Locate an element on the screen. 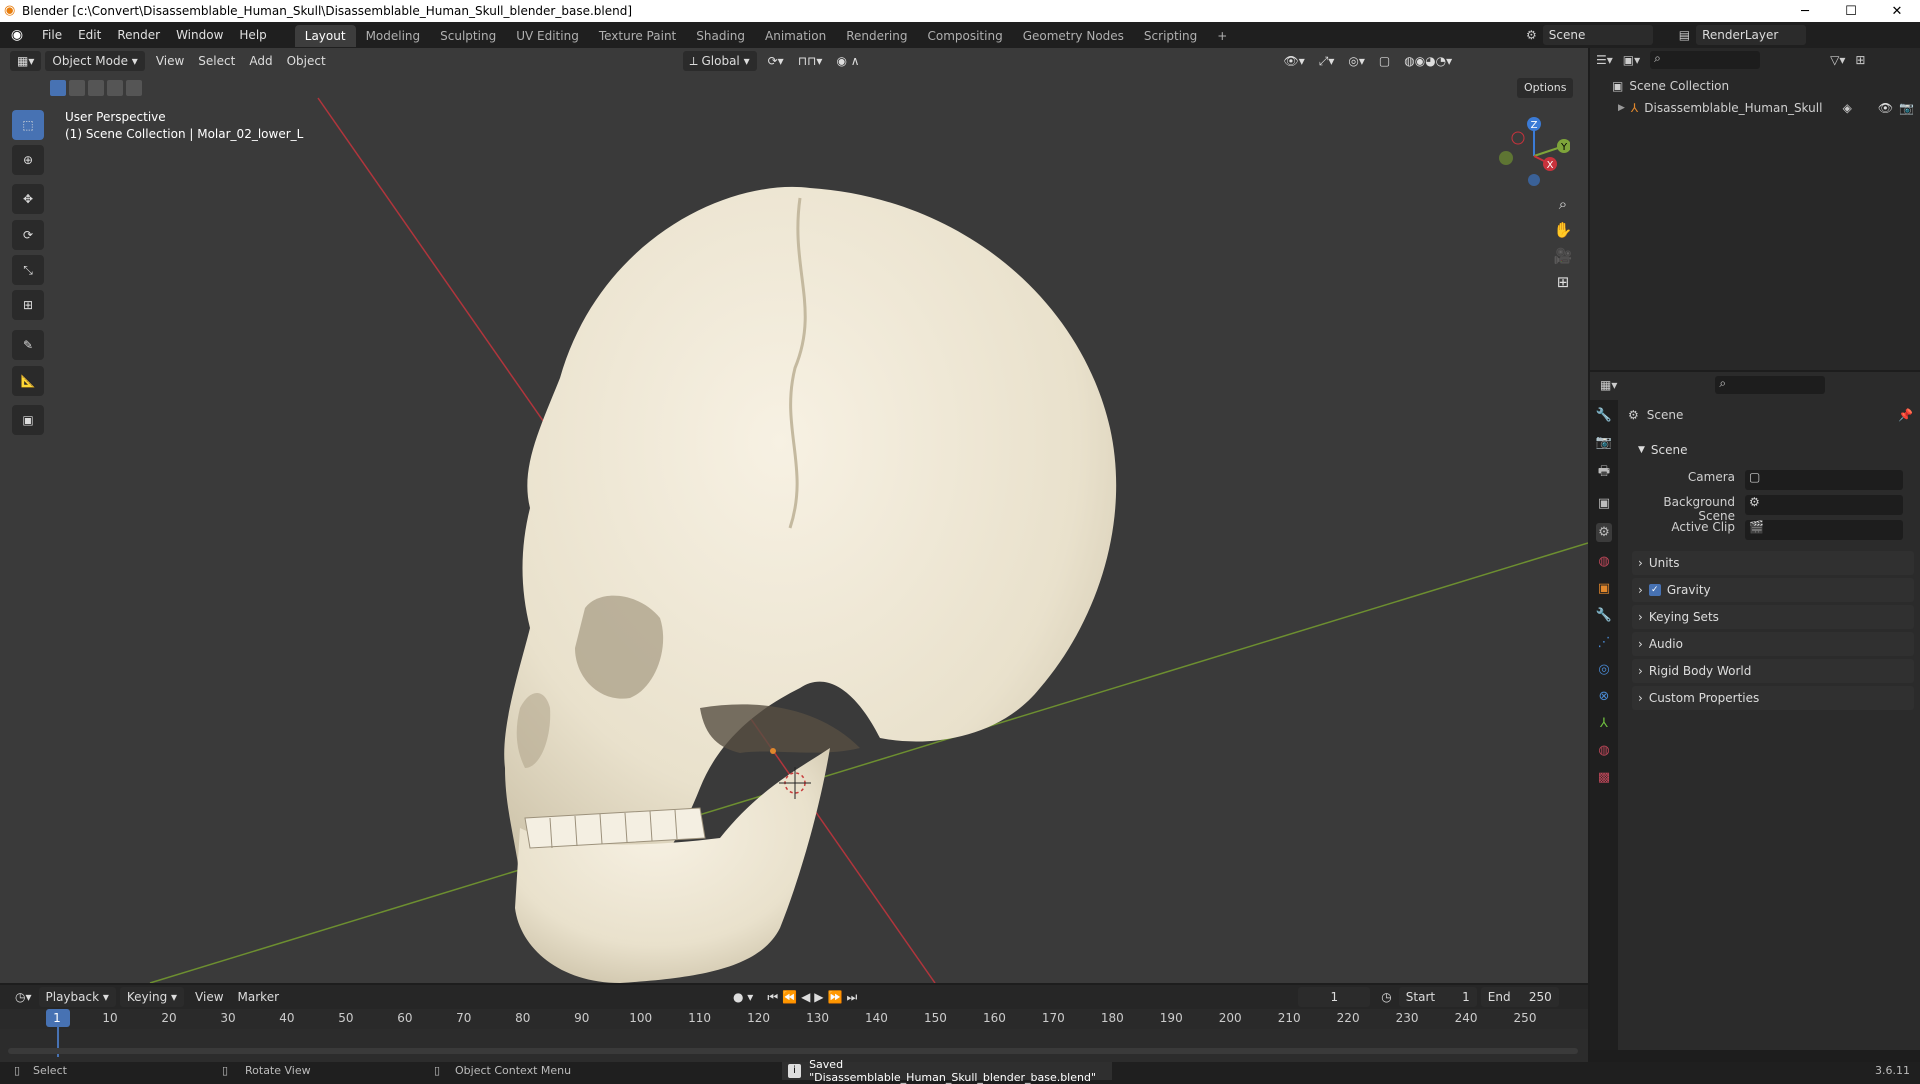 This screenshot has height=1084, width=1920. units-section: › Units is located at coordinates (1773, 563).